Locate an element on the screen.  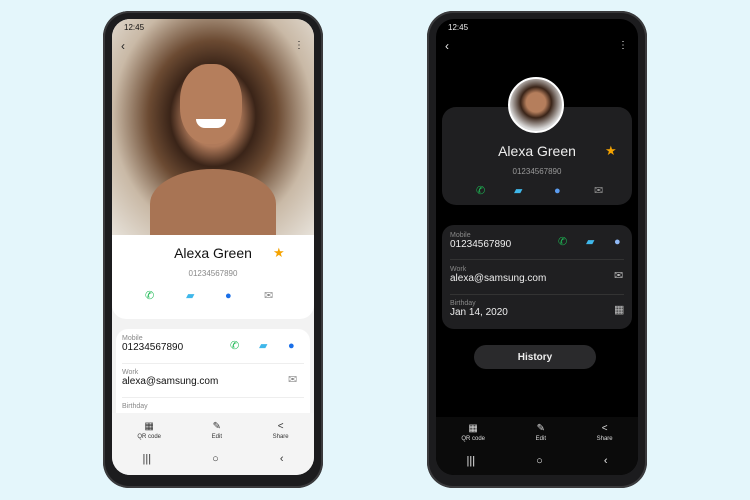
calendar-icon: ▦ is located at coordinates (619, 310).